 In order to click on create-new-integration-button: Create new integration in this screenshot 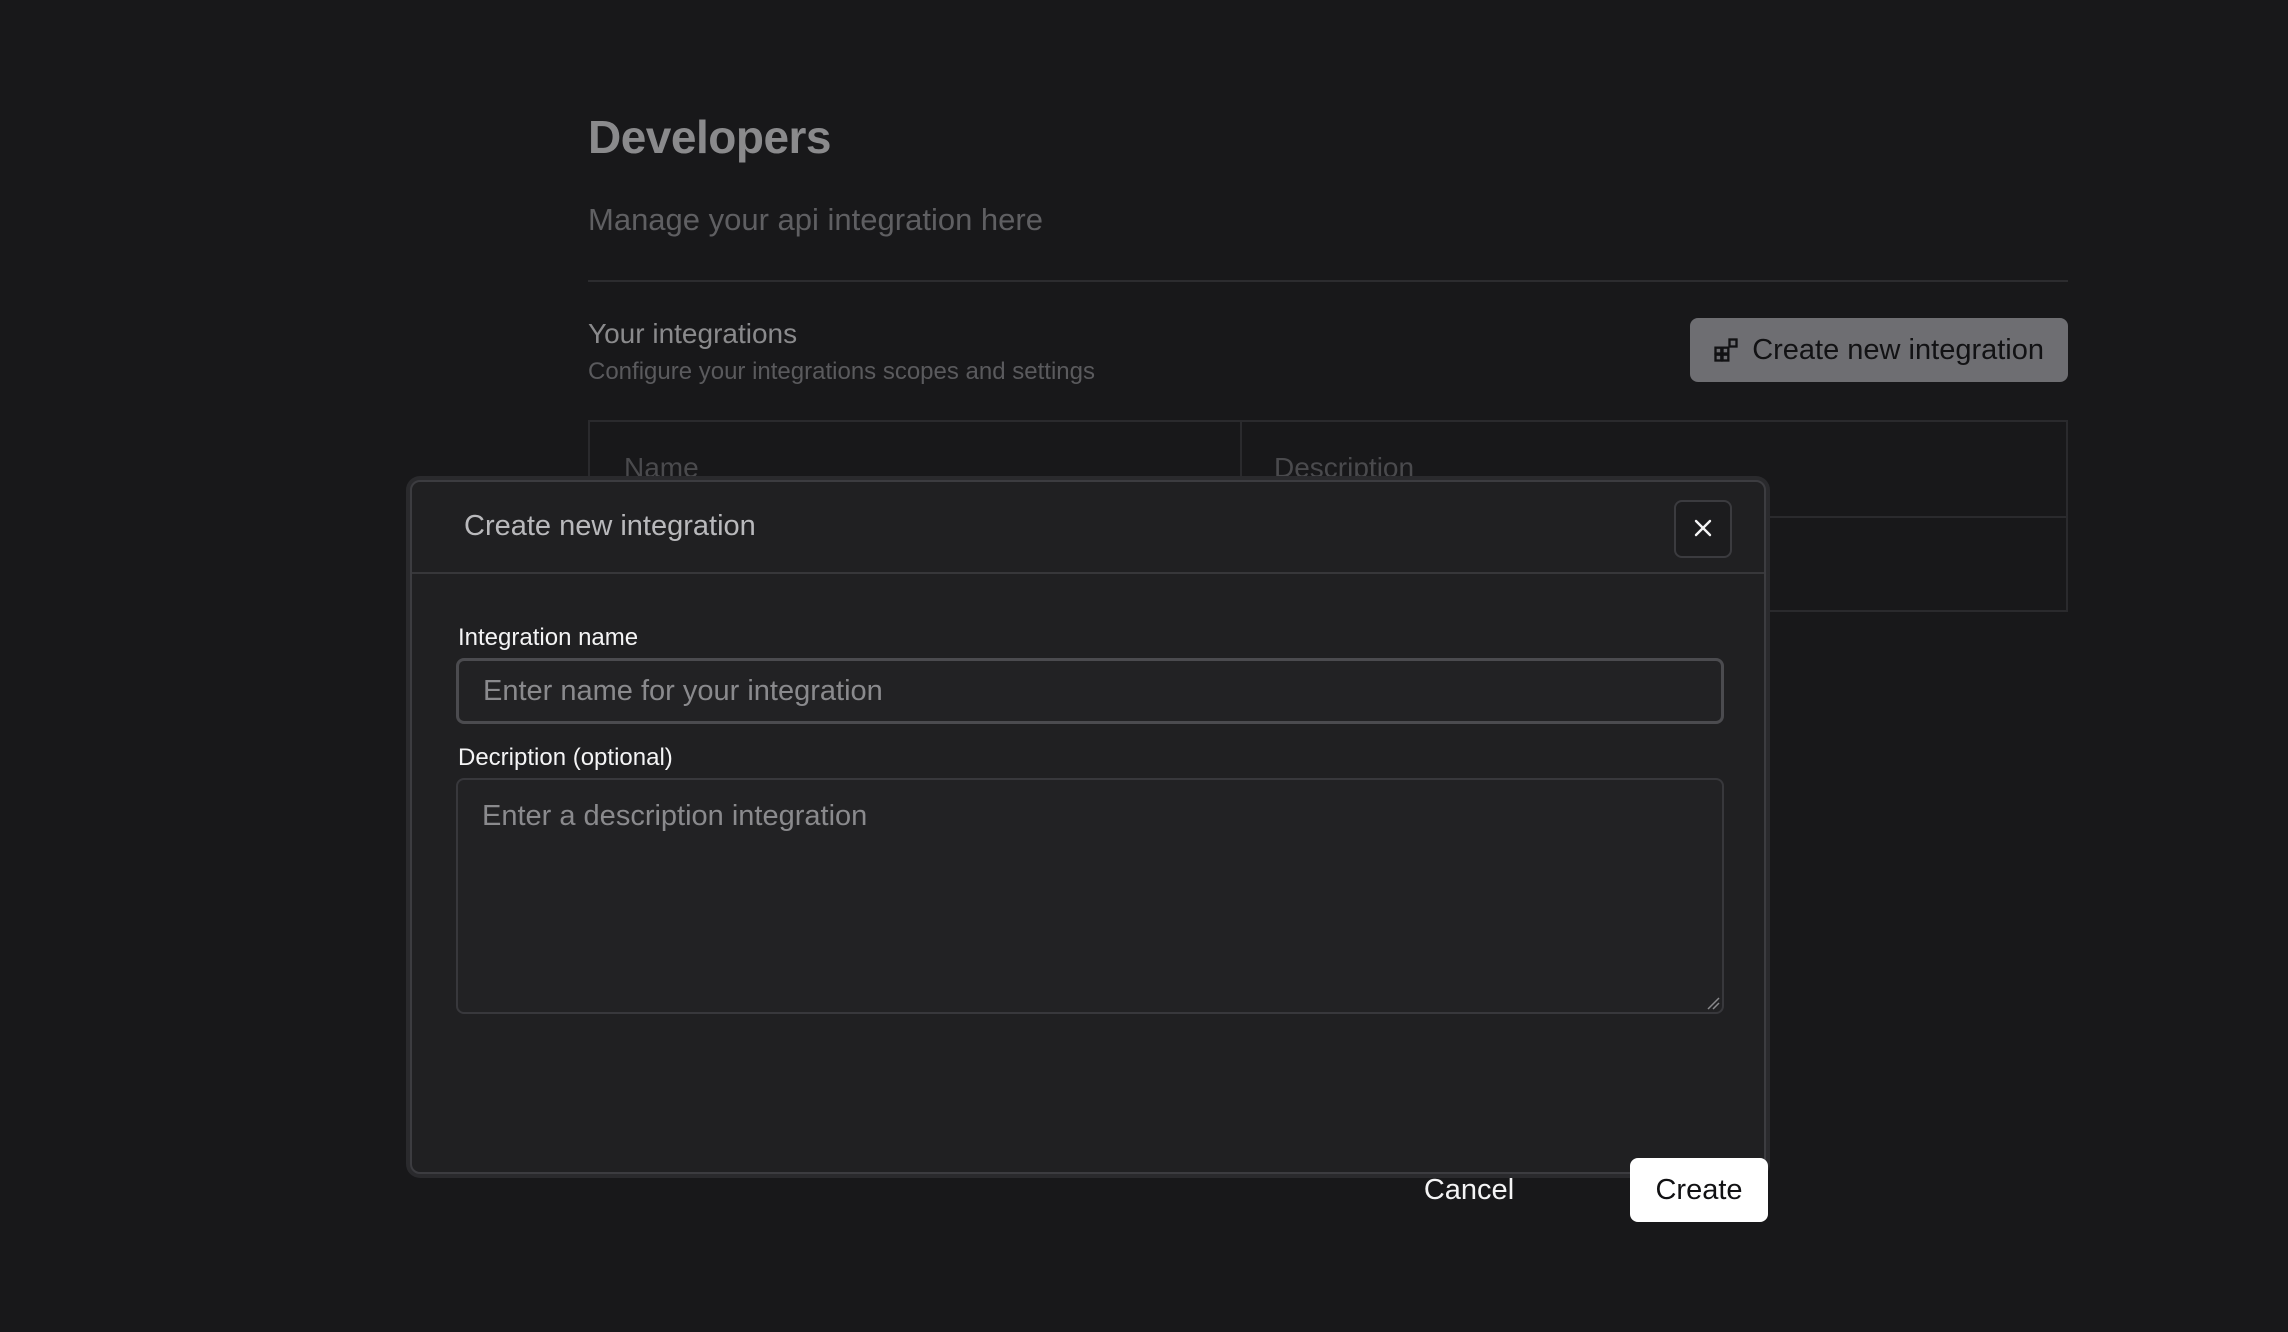, I will do `click(1879, 350)`.